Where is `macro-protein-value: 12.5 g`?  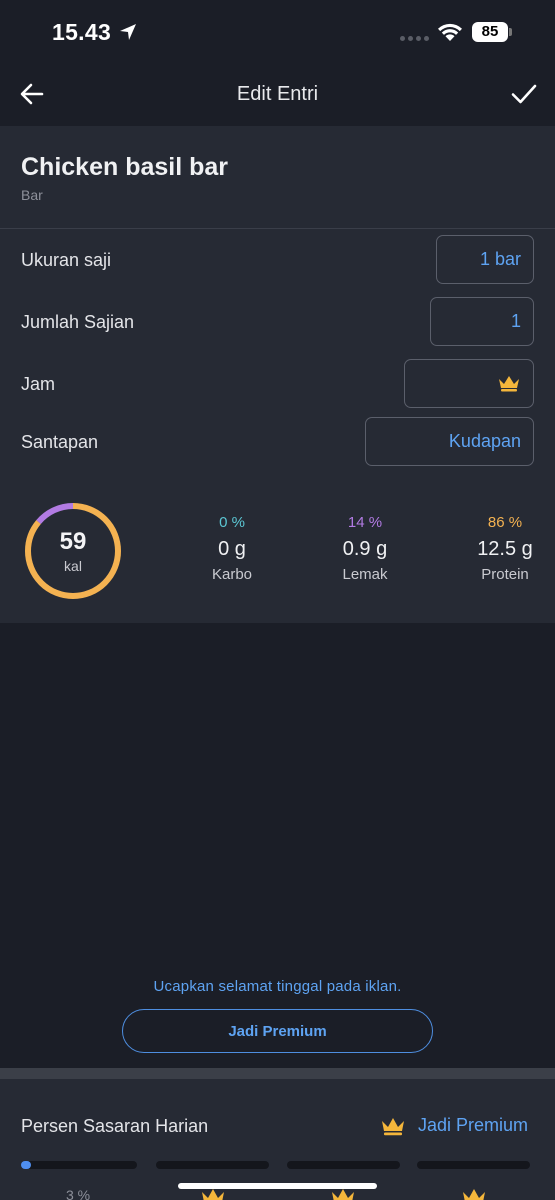 macro-protein-value: 12.5 g is located at coordinates (505, 549).